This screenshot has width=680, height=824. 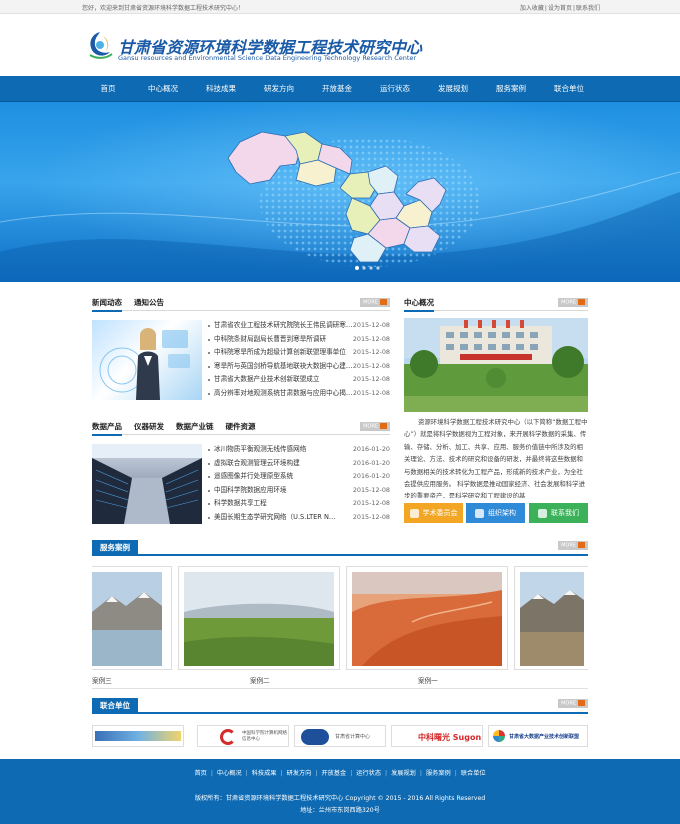 I want to click on logo-icon, so click(x=100, y=45).